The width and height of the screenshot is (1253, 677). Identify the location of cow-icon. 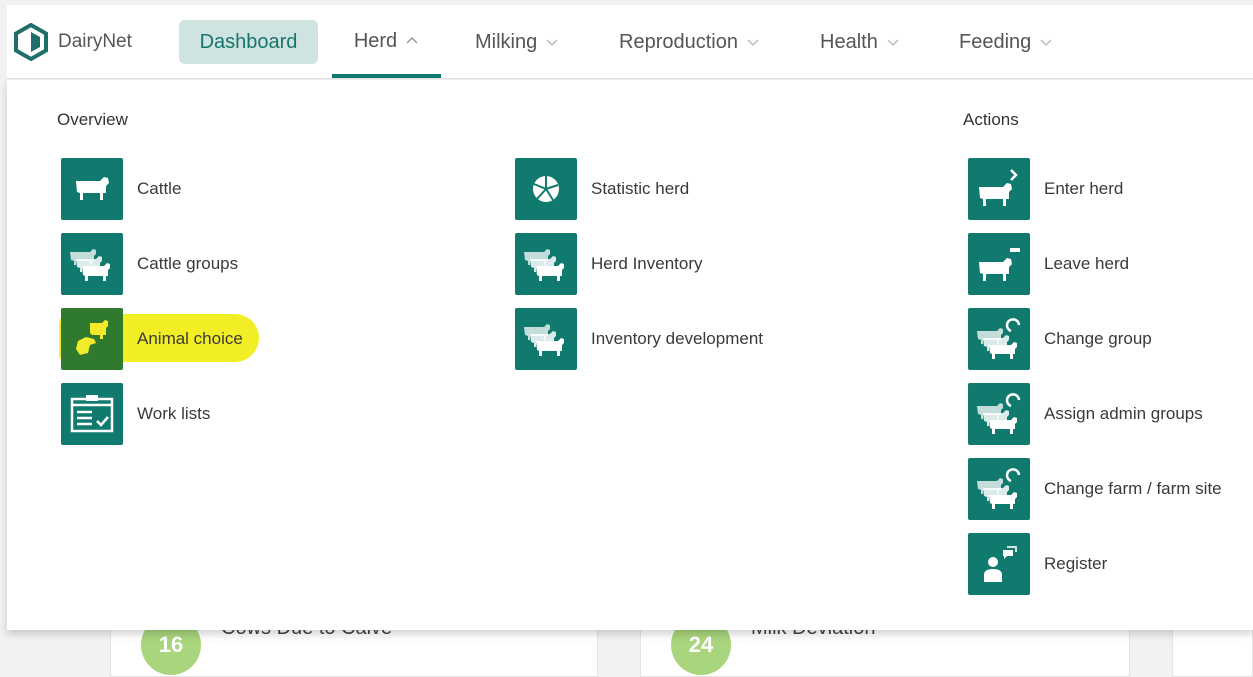
(92, 189).